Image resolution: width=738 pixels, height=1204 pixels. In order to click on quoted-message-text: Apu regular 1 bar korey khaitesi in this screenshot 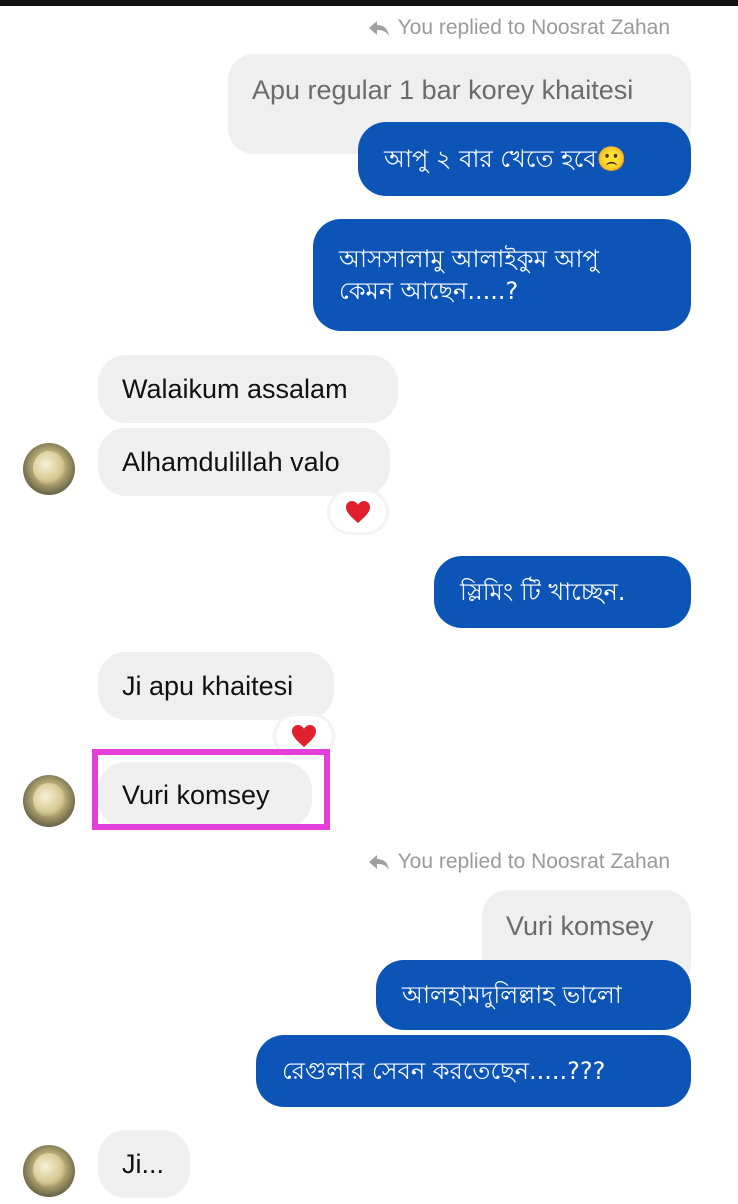, I will do `click(443, 90)`.